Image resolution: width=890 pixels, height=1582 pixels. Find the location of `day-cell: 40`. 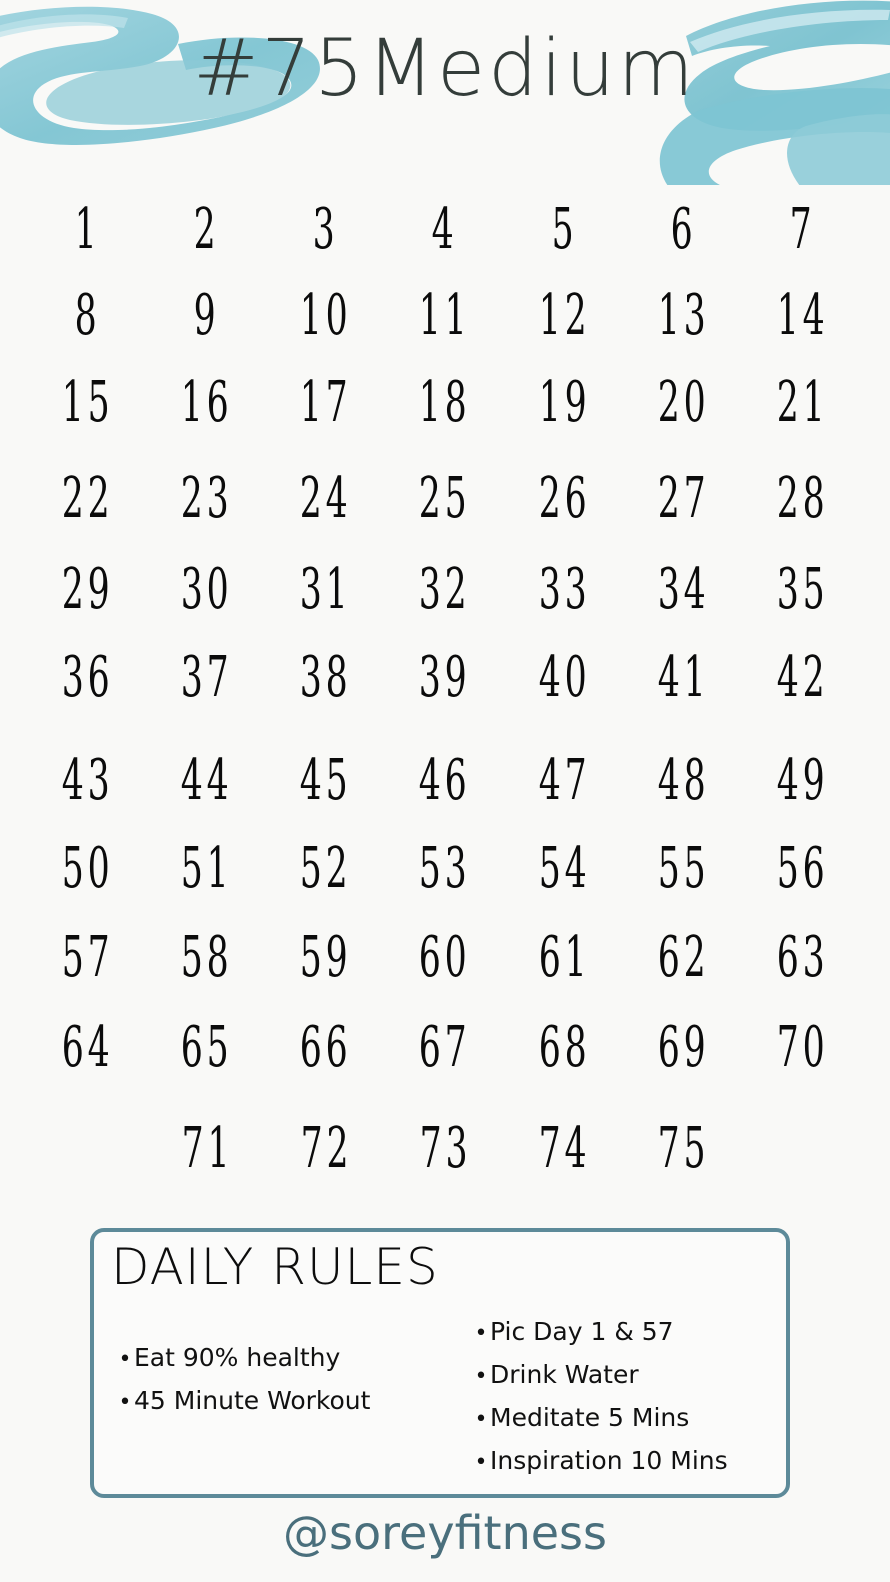

day-cell: 40 is located at coordinates (564, 678).